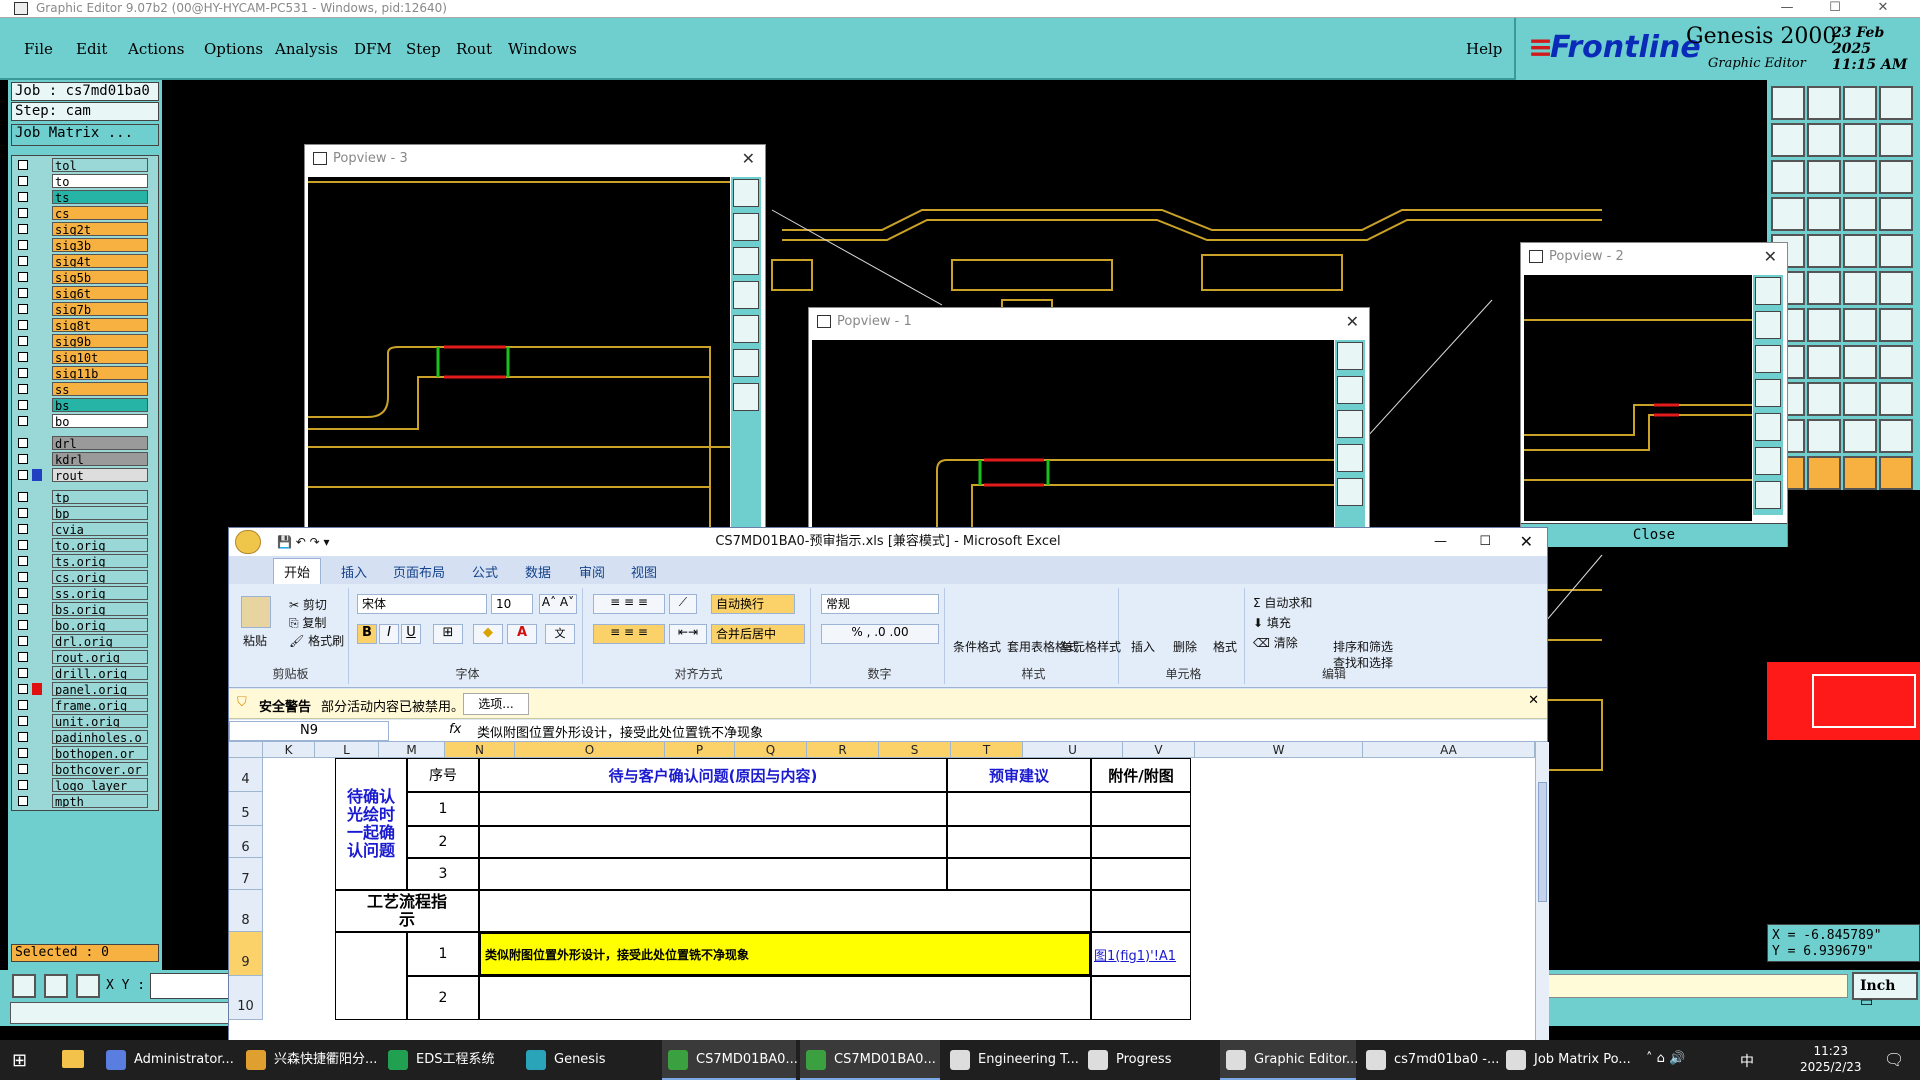 The height and width of the screenshot is (1080, 1920). I want to click on layer-name: bp, so click(100, 513).